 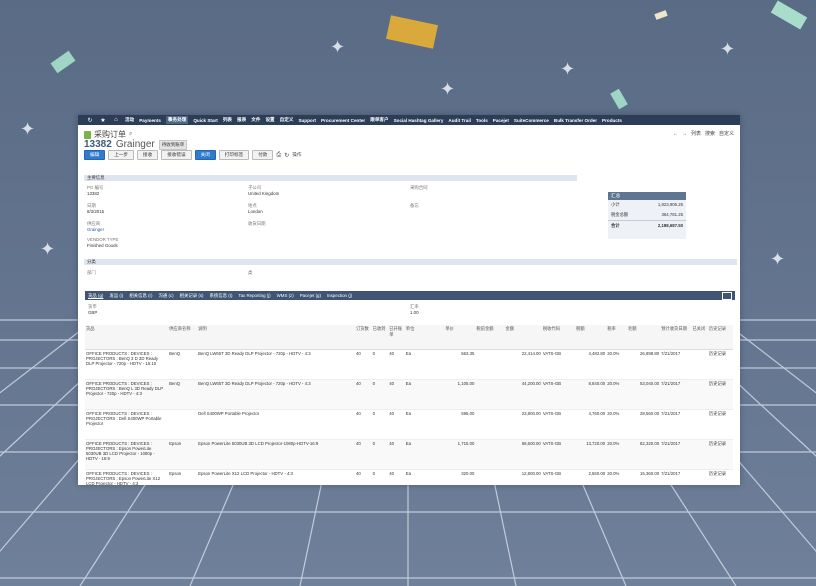 I want to click on tab-pacejet: Pacejet (g), so click(x=310, y=295).